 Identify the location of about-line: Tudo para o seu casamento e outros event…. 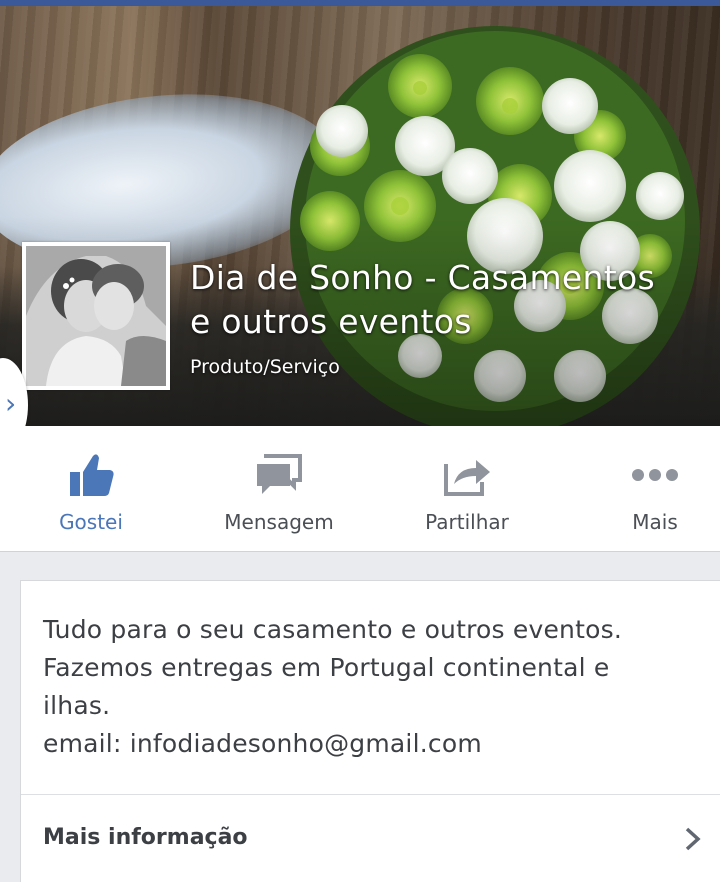
(332, 629).